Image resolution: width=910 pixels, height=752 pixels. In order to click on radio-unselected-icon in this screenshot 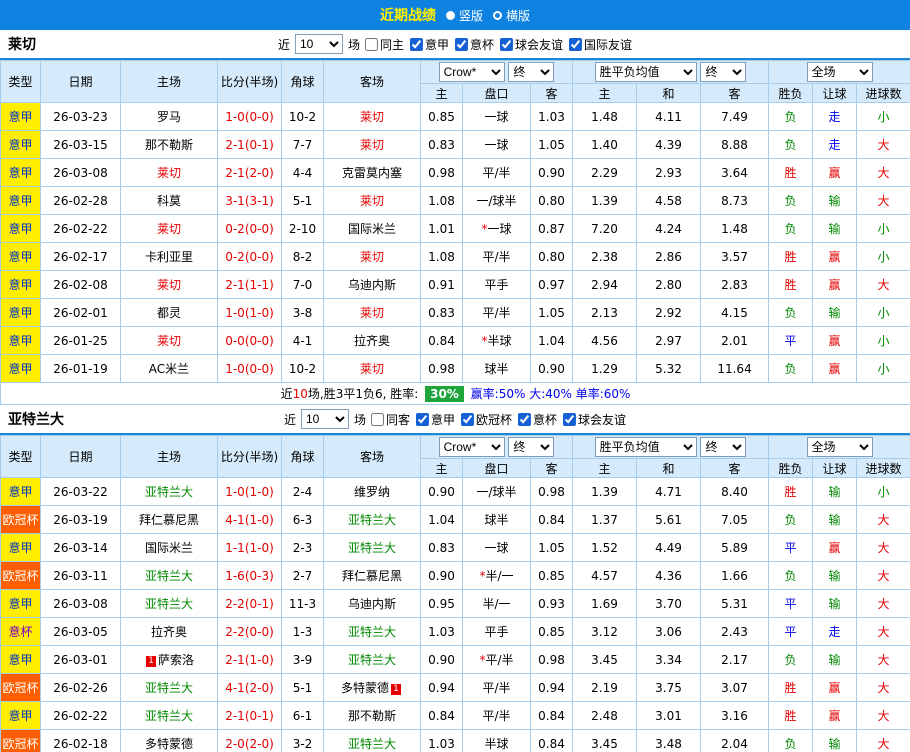, I will do `click(497, 15)`.